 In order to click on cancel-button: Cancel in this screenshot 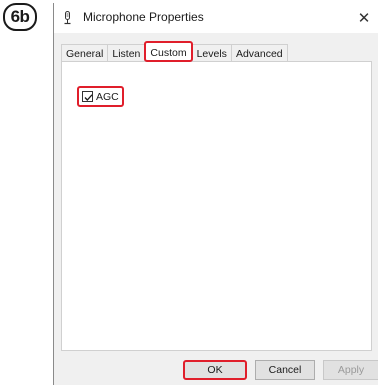, I will do `click(285, 370)`.